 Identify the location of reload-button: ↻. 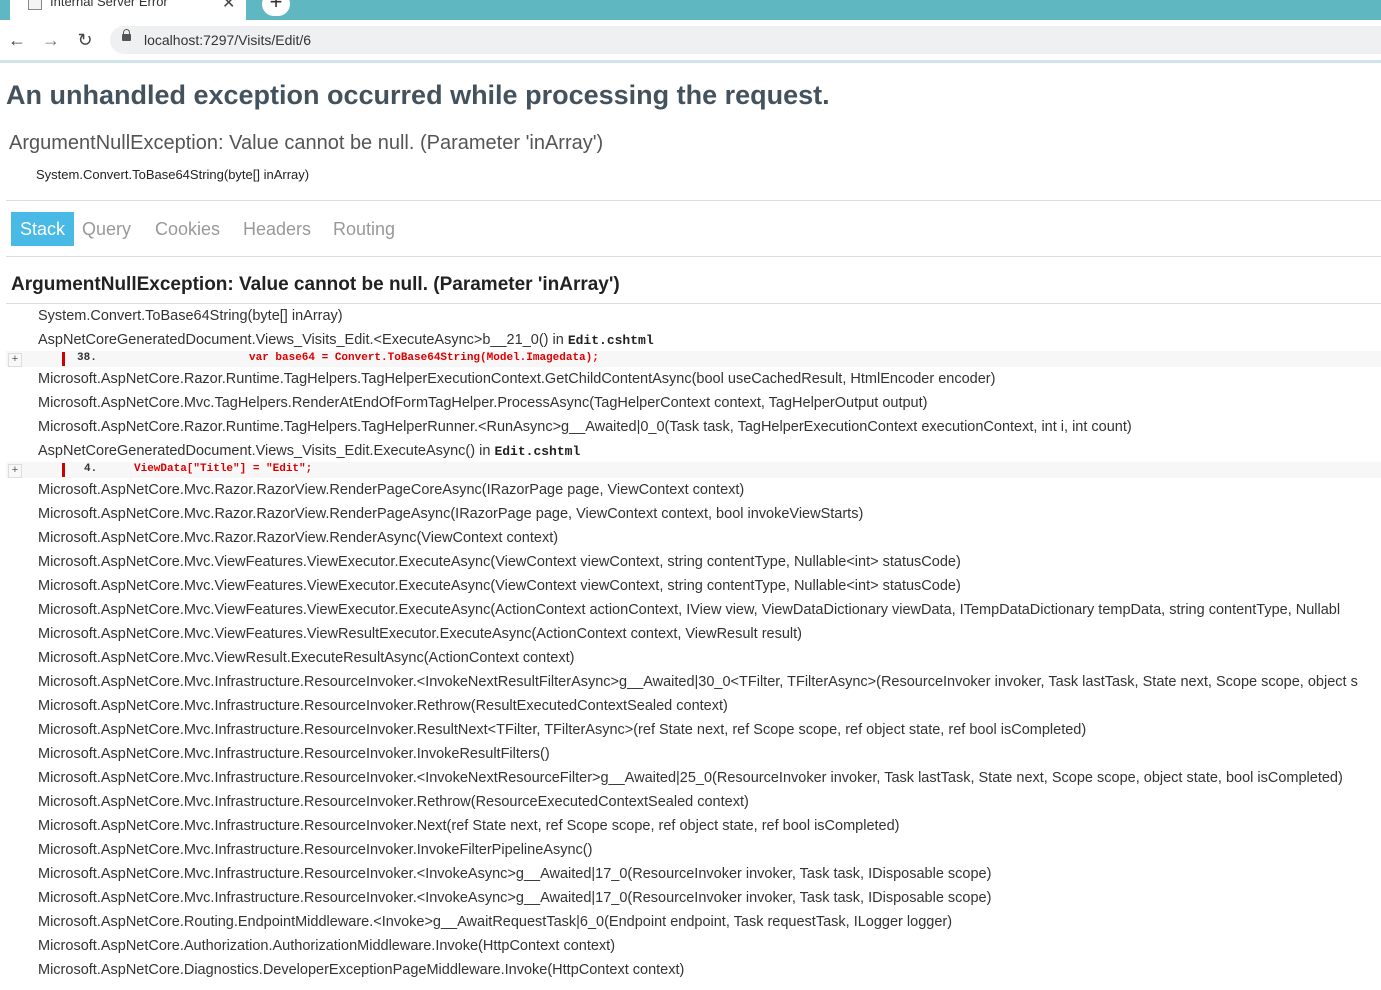
(85, 40).